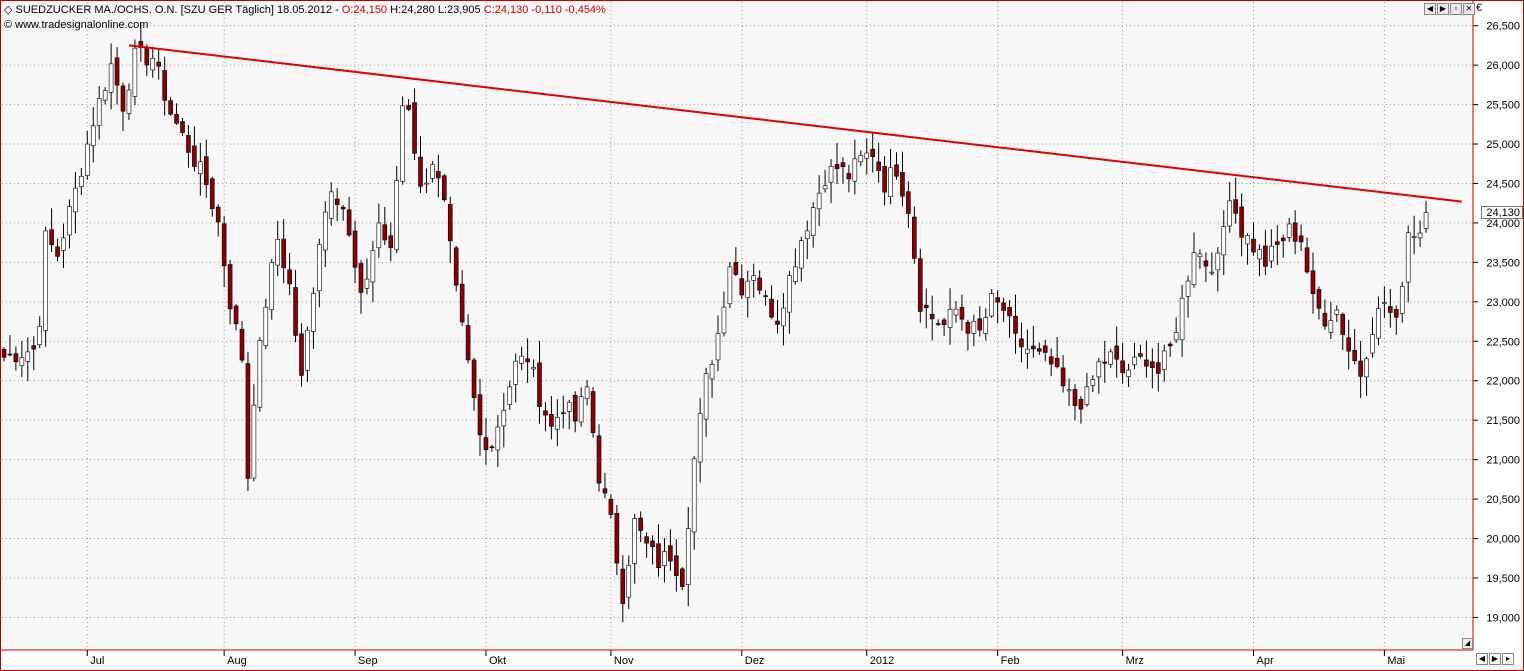 Image resolution: width=1524 pixels, height=671 pixels. What do you see at coordinates (1503, 106) in the screenshot?
I see `y-tick-label: 25,500` at bounding box center [1503, 106].